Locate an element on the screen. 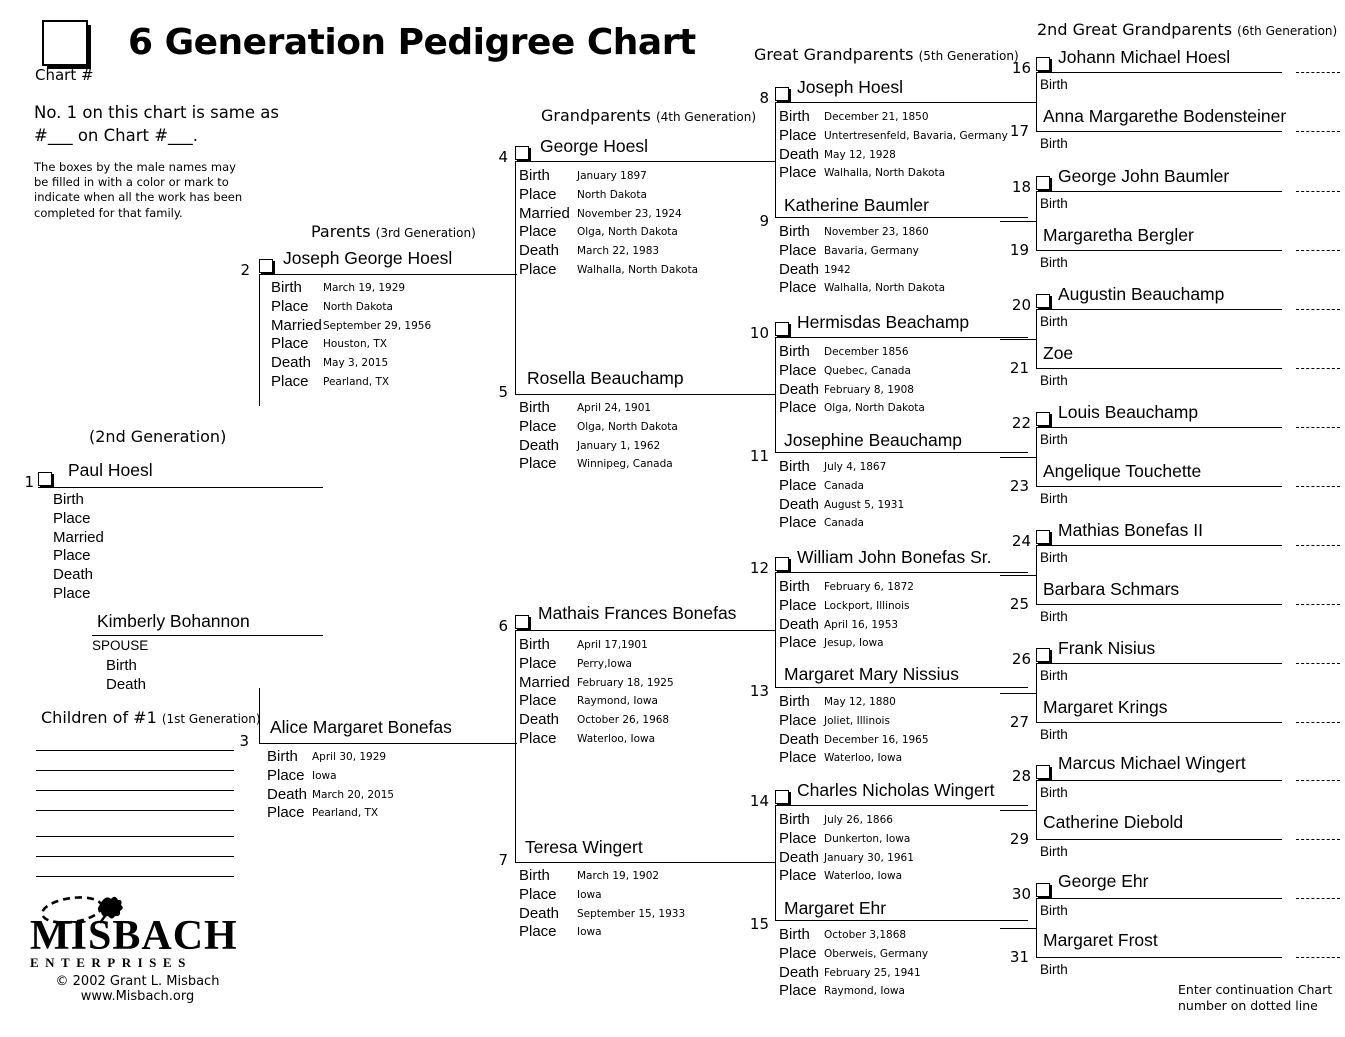  value-birth: January 1897 is located at coordinates (612, 176).